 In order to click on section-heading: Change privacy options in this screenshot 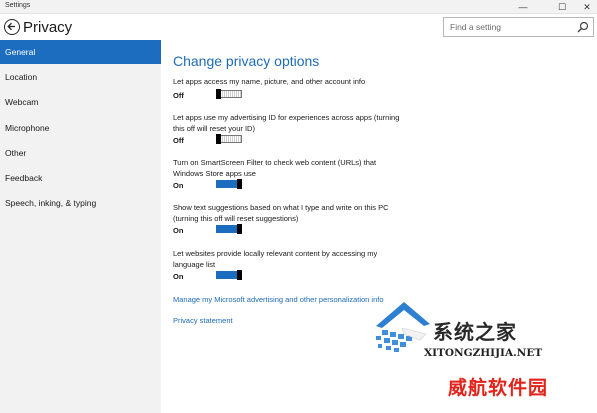, I will do `click(246, 61)`.